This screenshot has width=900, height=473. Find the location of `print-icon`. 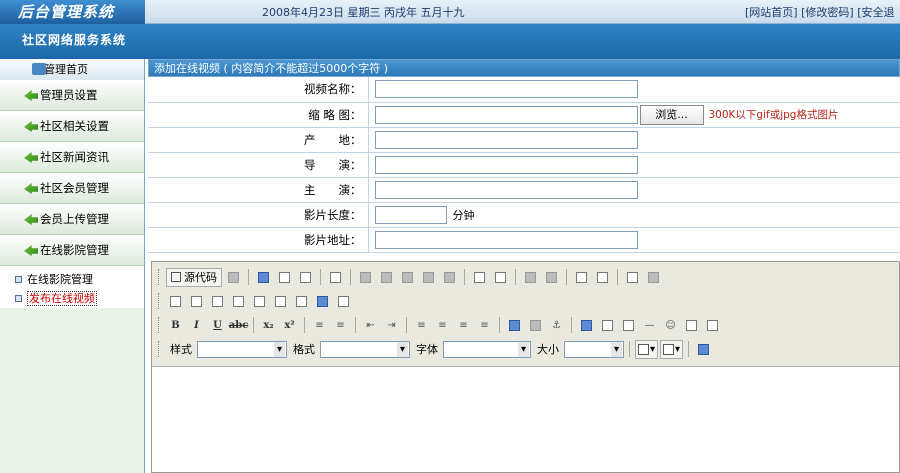

print-icon is located at coordinates (479, 277).